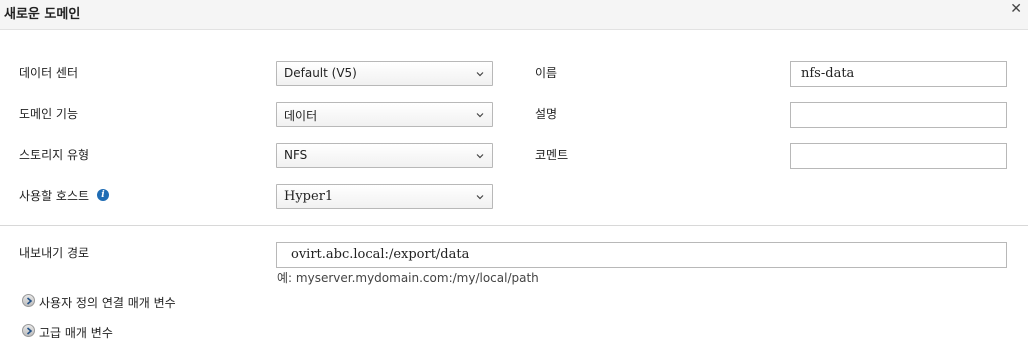  I want to click on name-input: nfs-data, so click(898, 74).